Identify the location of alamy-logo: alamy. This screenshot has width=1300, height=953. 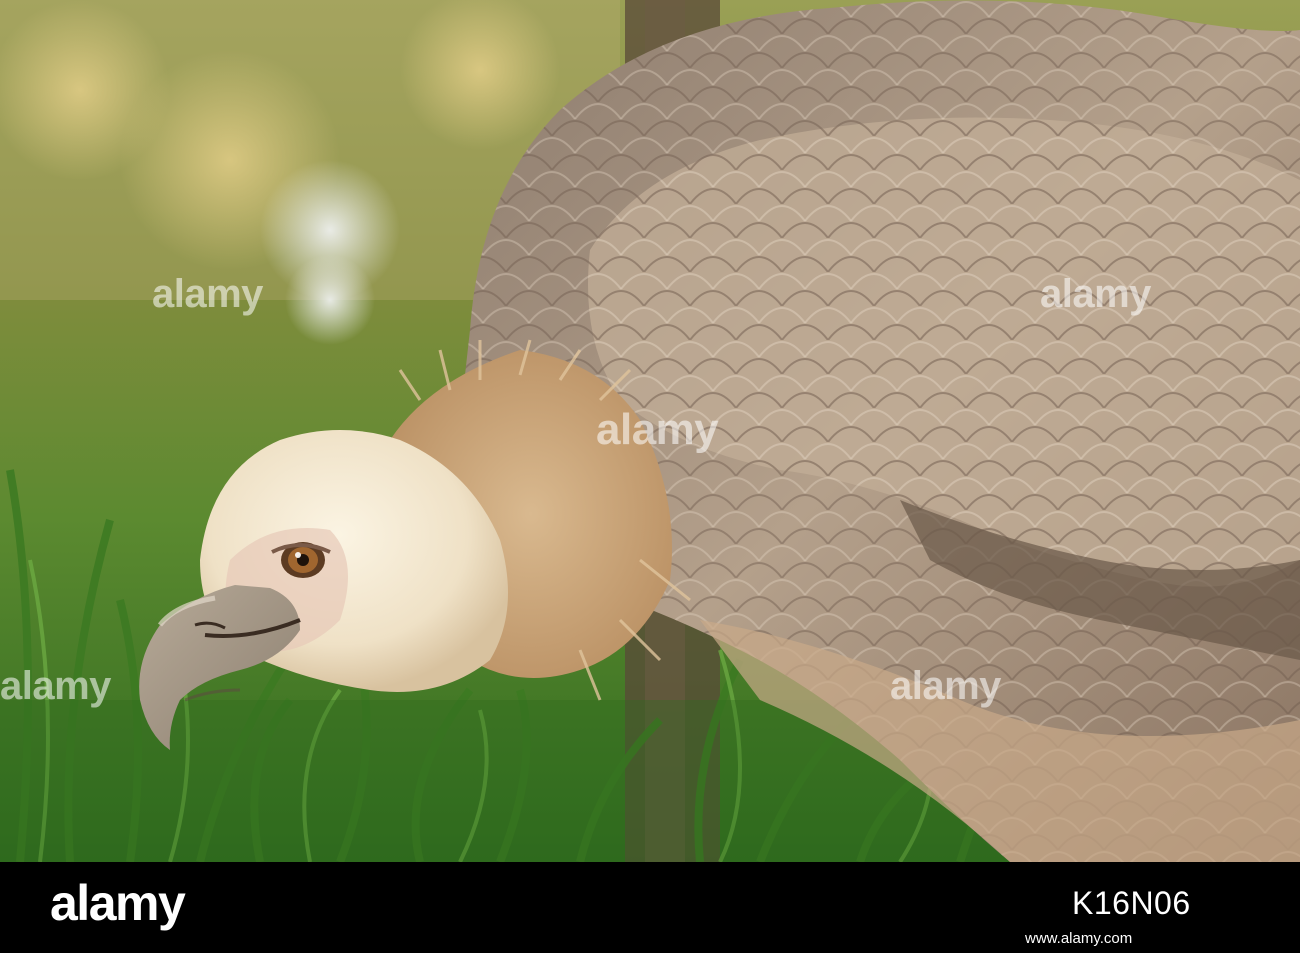
(118, 903).